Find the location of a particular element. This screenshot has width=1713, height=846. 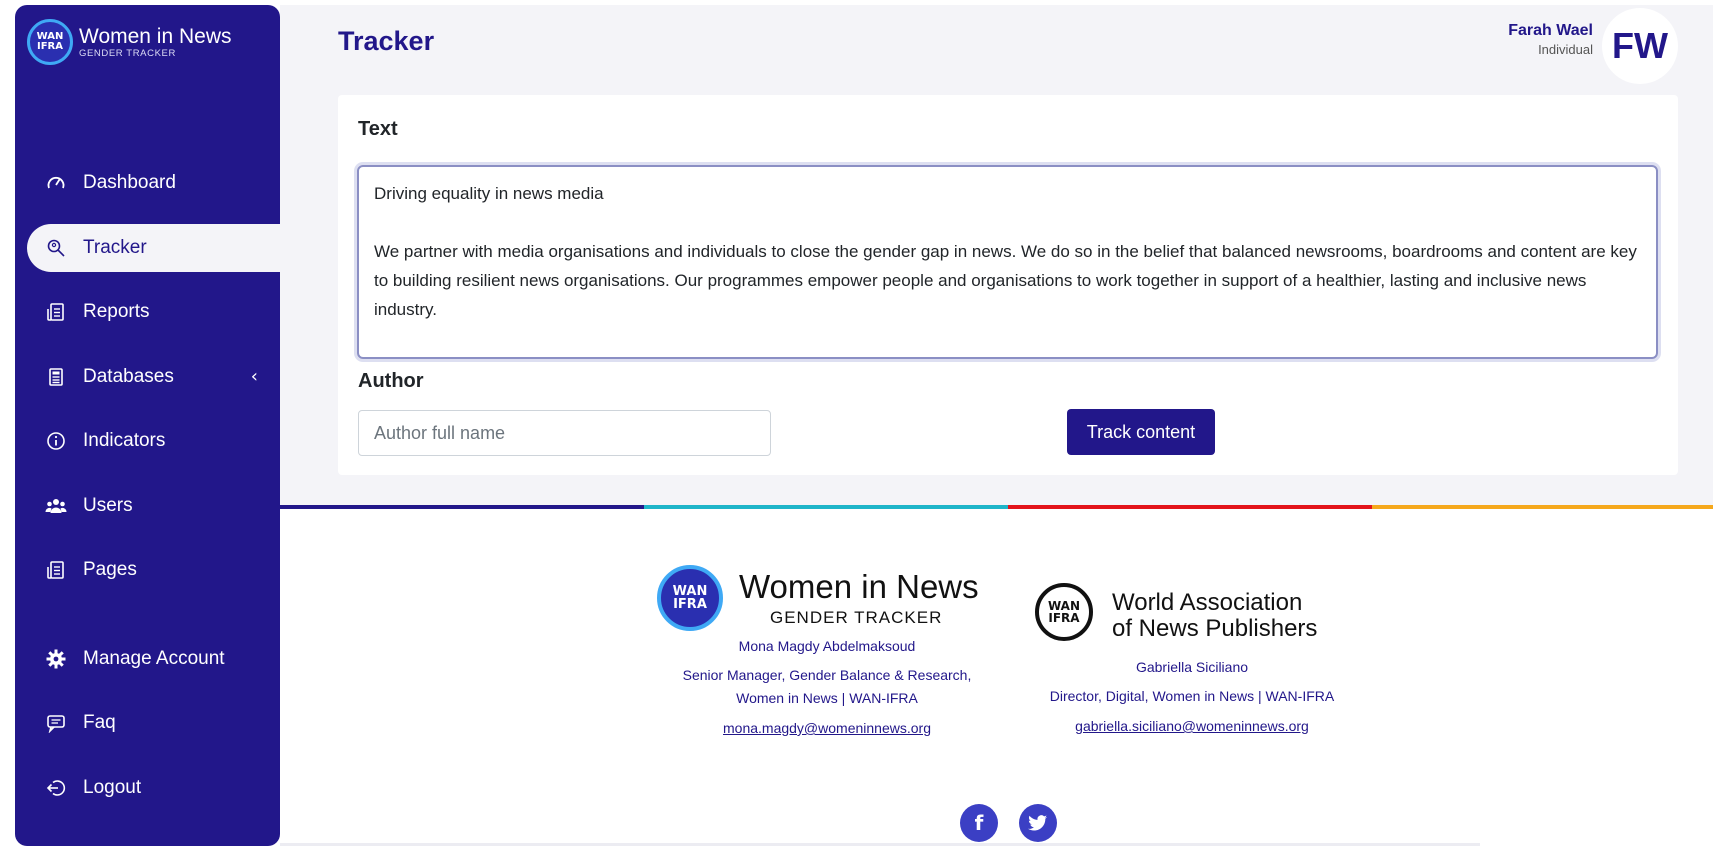

sidebar-item-label: Tracker is located at coordinates (115, 247).